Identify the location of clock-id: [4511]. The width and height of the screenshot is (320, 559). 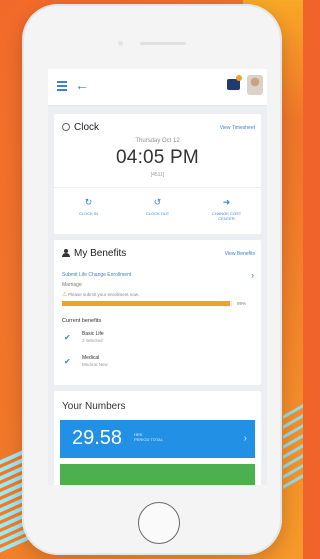
(157, 175).